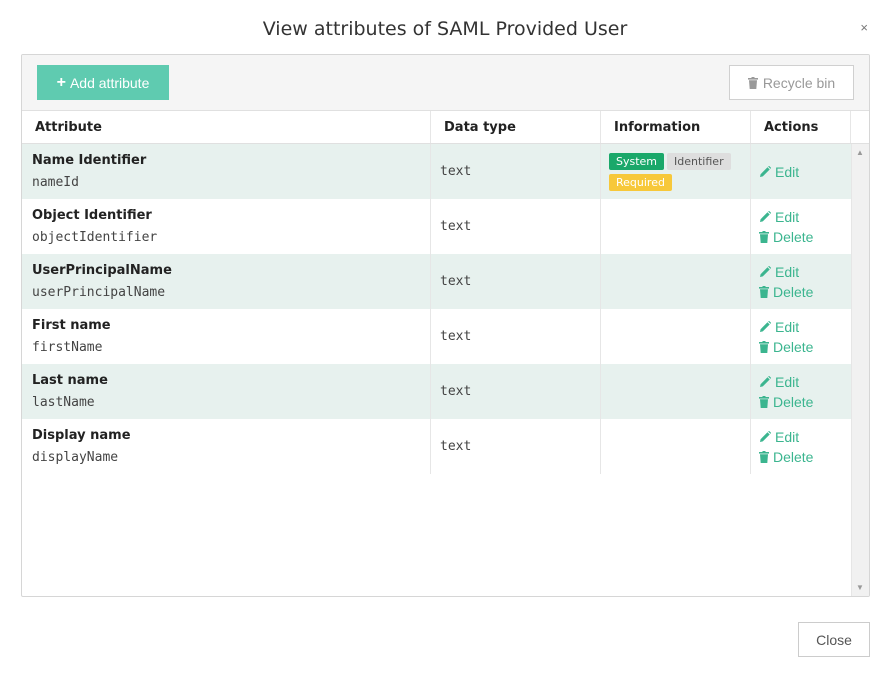 This screenshot has height=676, width=890. I want to click on attribute-name: Last name, so click(70, 380).